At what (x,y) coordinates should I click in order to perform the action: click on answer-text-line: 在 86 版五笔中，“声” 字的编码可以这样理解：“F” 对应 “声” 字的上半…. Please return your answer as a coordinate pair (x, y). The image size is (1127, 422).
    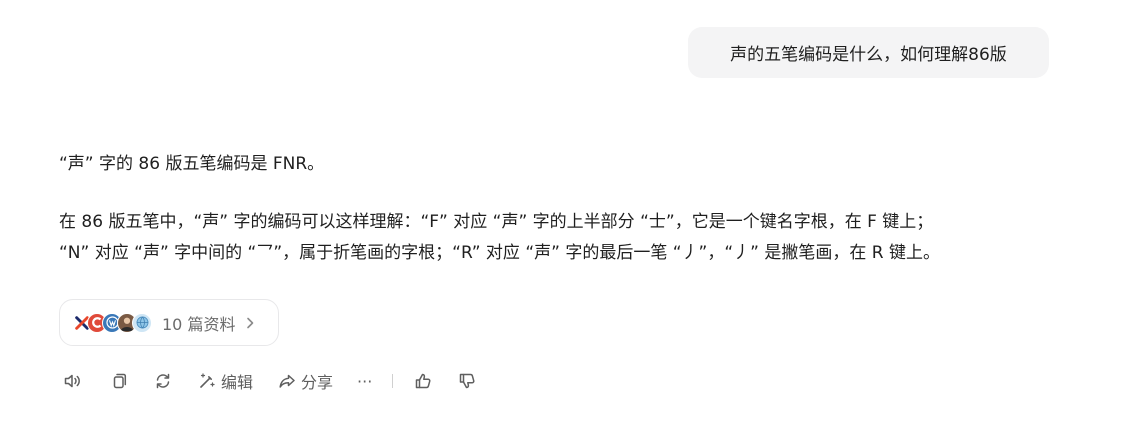
    Looking at the image, I should click on (496, 222).